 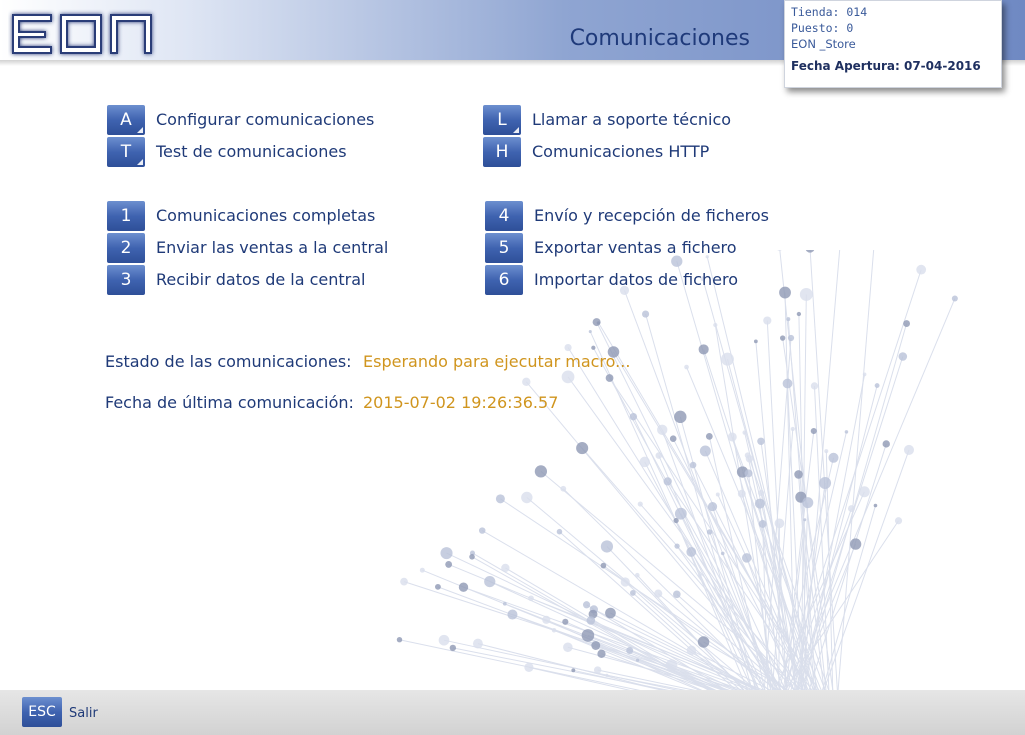 I want to click on menu-item-envio-recepcion-ficheros: 4 Envío y recepción de ficheros, so click(x=635, y=216).